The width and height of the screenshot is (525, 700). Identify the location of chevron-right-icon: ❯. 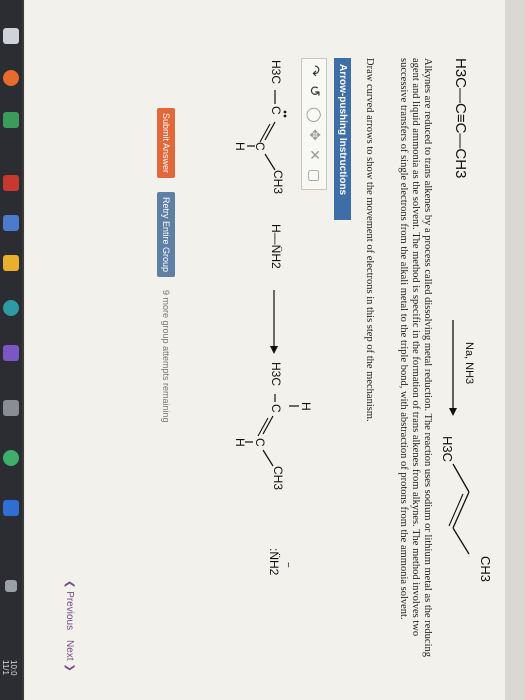
(69, 667).